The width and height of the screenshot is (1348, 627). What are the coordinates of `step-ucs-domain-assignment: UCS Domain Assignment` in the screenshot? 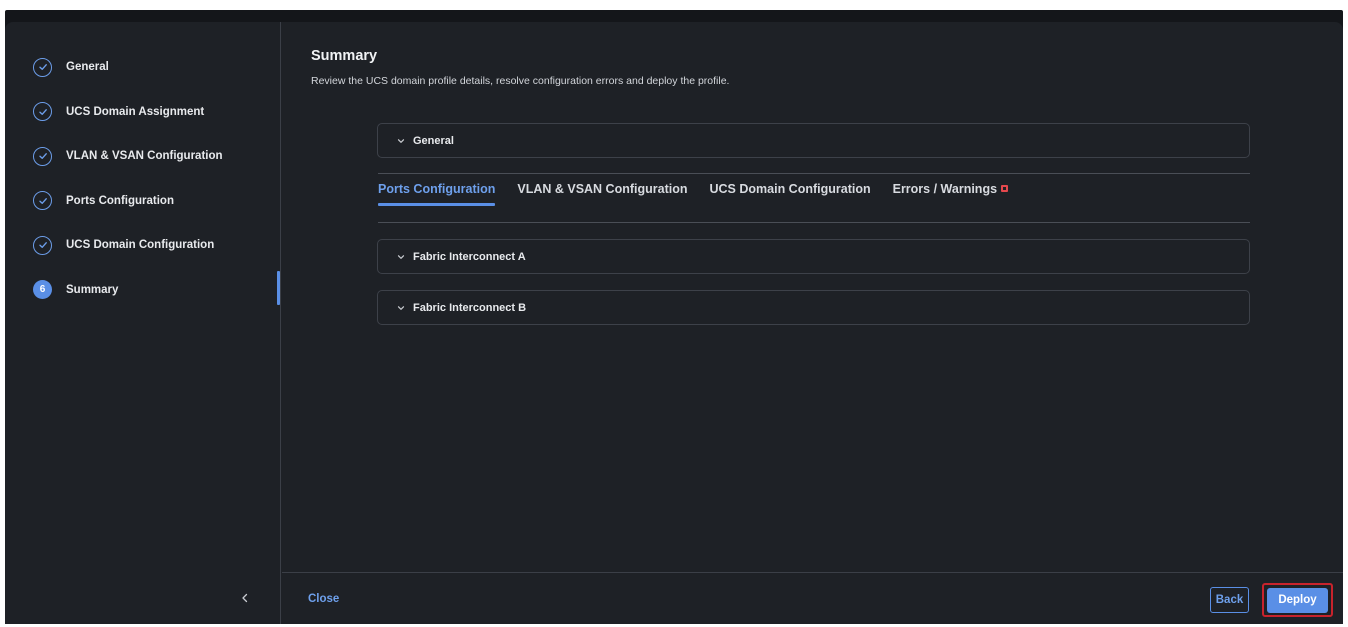 It's located at (128, 112).